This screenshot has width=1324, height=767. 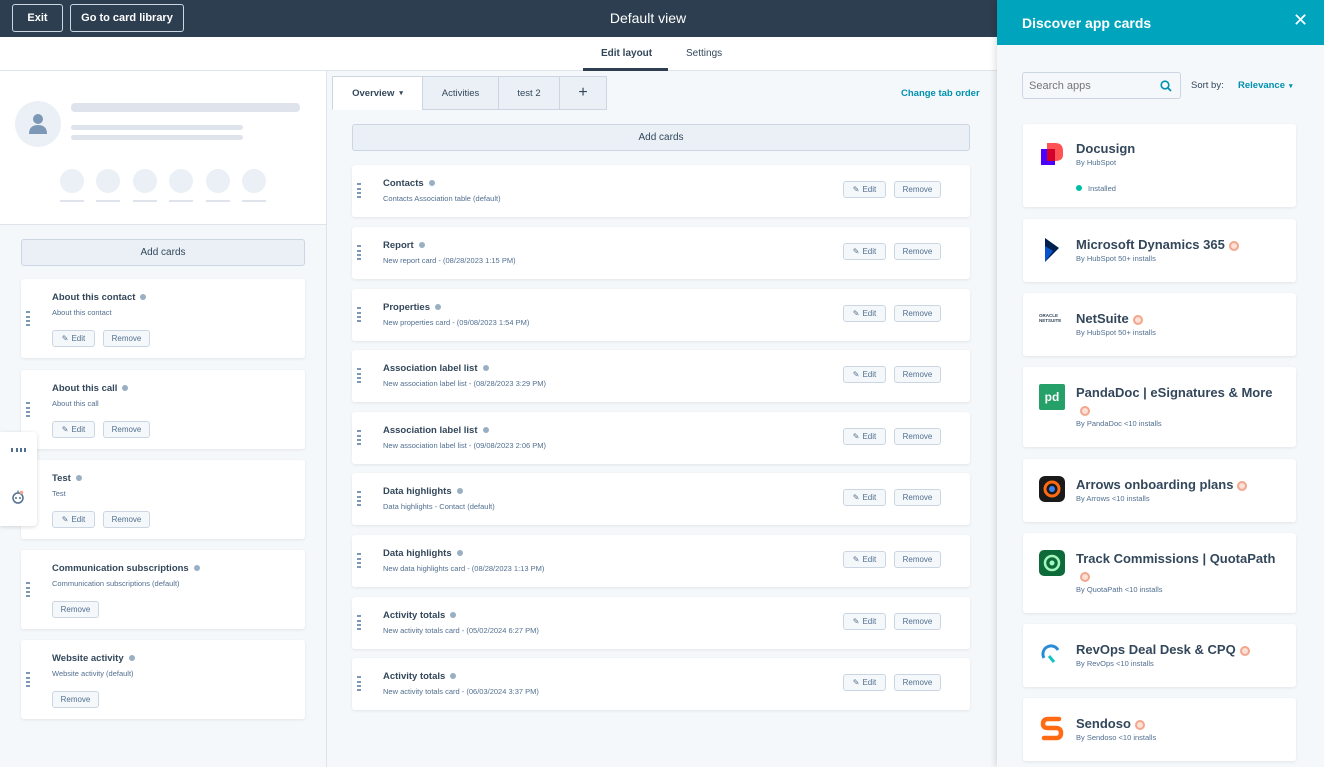 What do you see at coordinates (93, 673) in the screenshot?
I see `card-subtitle: Website activity (default)` at bounding box center [93, 673].